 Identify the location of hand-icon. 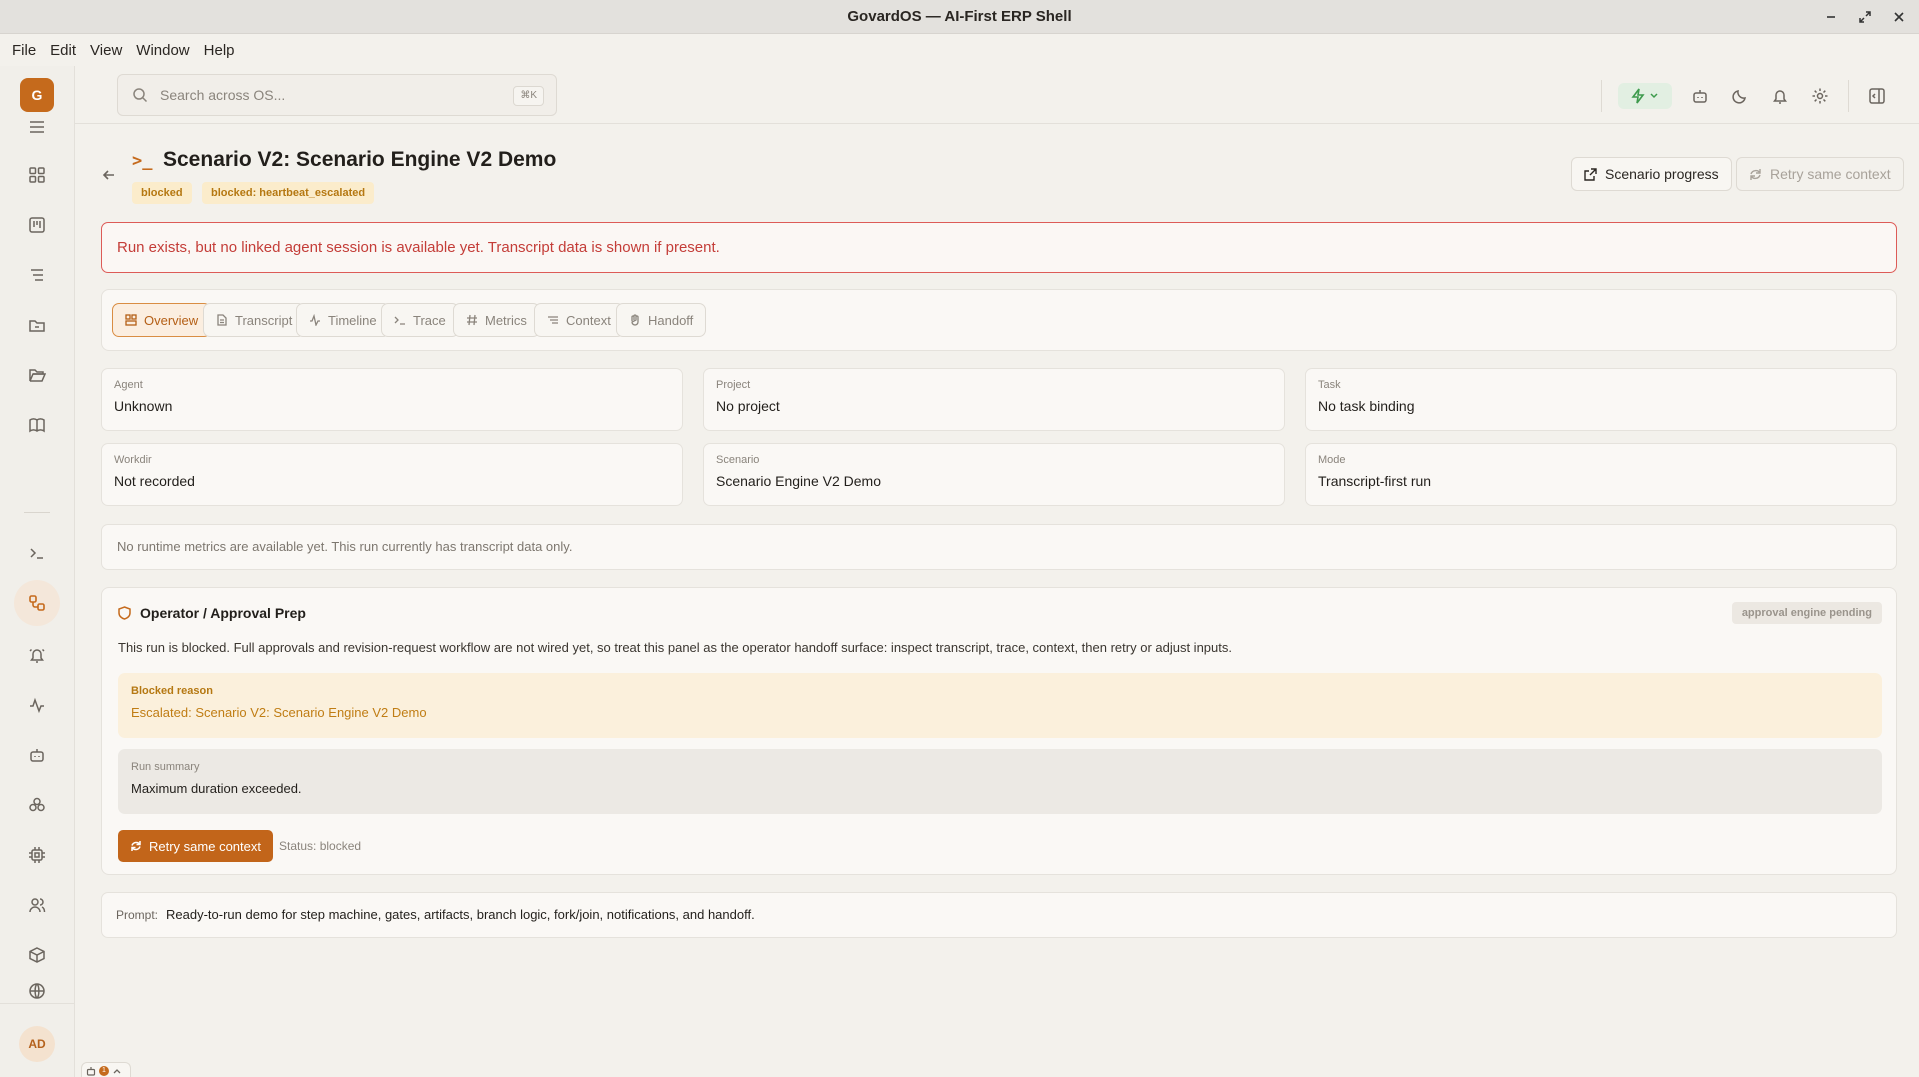
(635, 320).